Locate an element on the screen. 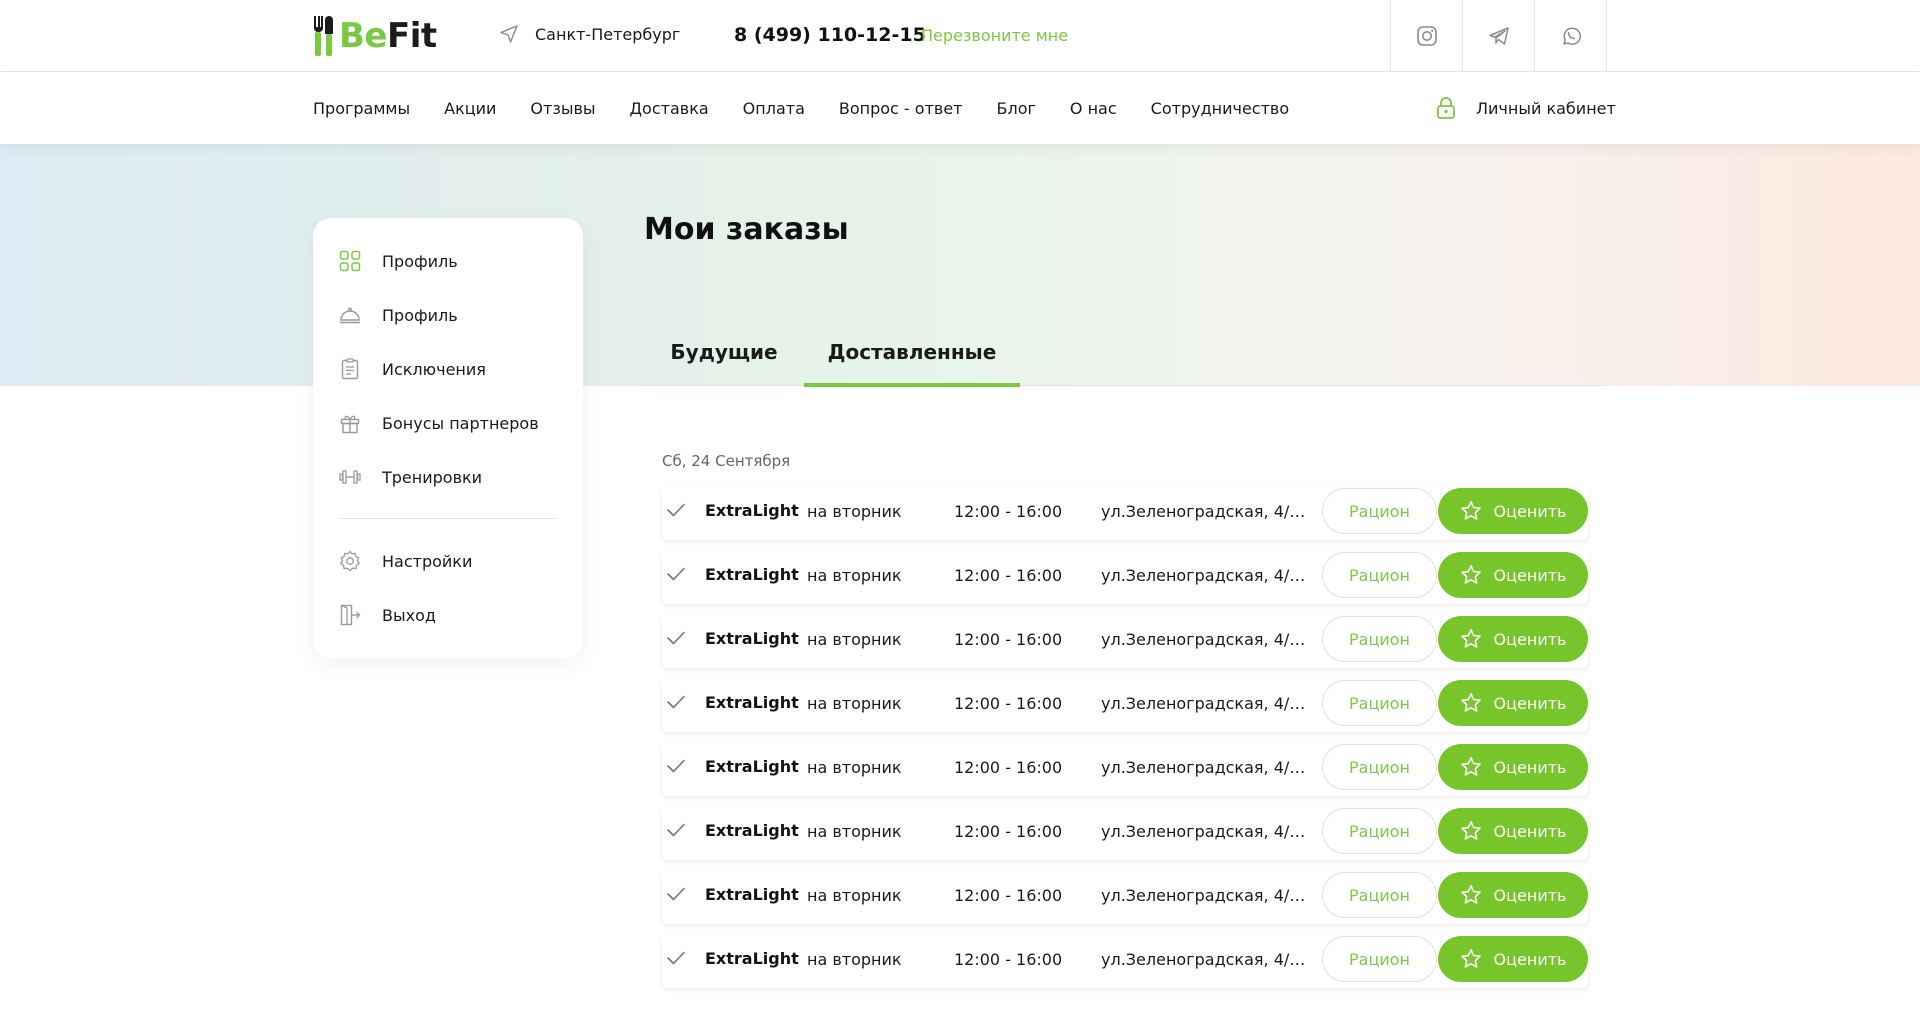  gear-icon is located at coordinates (350, 561).